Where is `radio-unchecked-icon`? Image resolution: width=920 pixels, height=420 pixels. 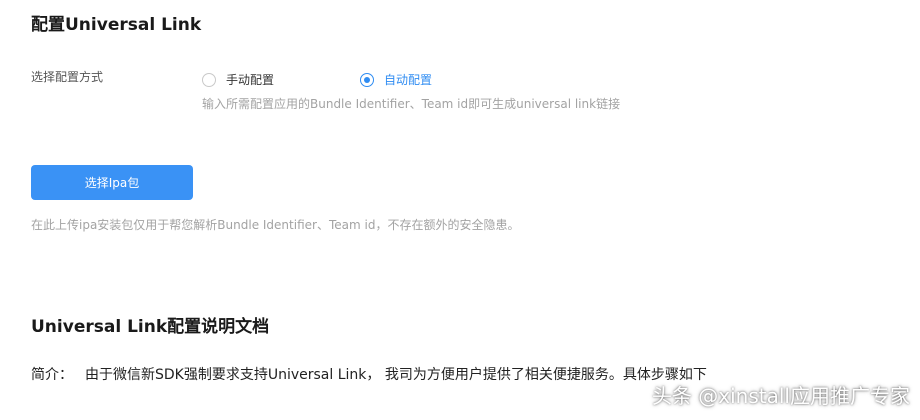
radio-unchecked-icon is located at coordinates (209, 79).